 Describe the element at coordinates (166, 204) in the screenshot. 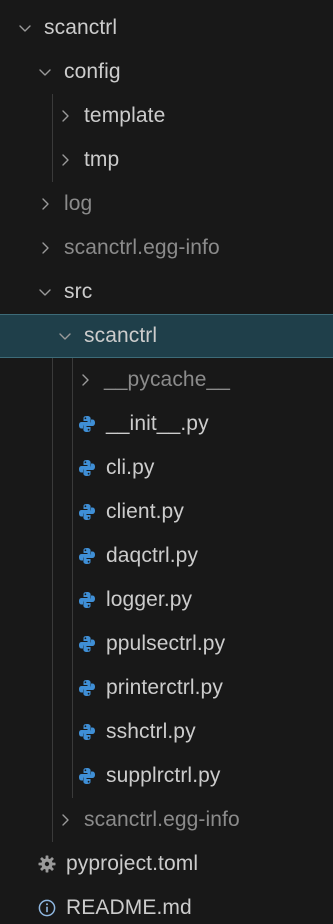

I see `tree-folder-log: log` at that location.